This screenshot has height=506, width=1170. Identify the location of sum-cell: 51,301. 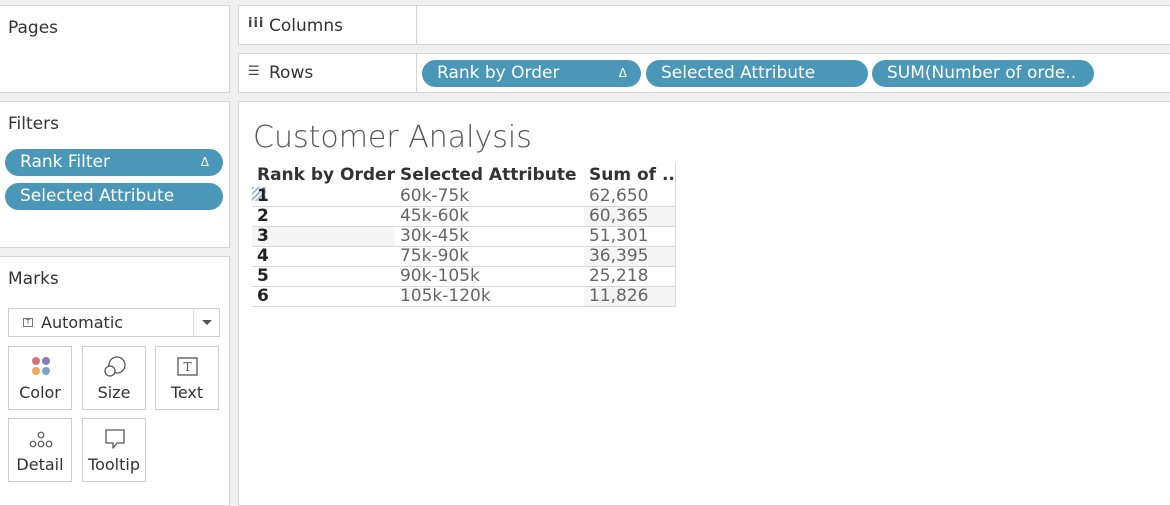
(629, 236).